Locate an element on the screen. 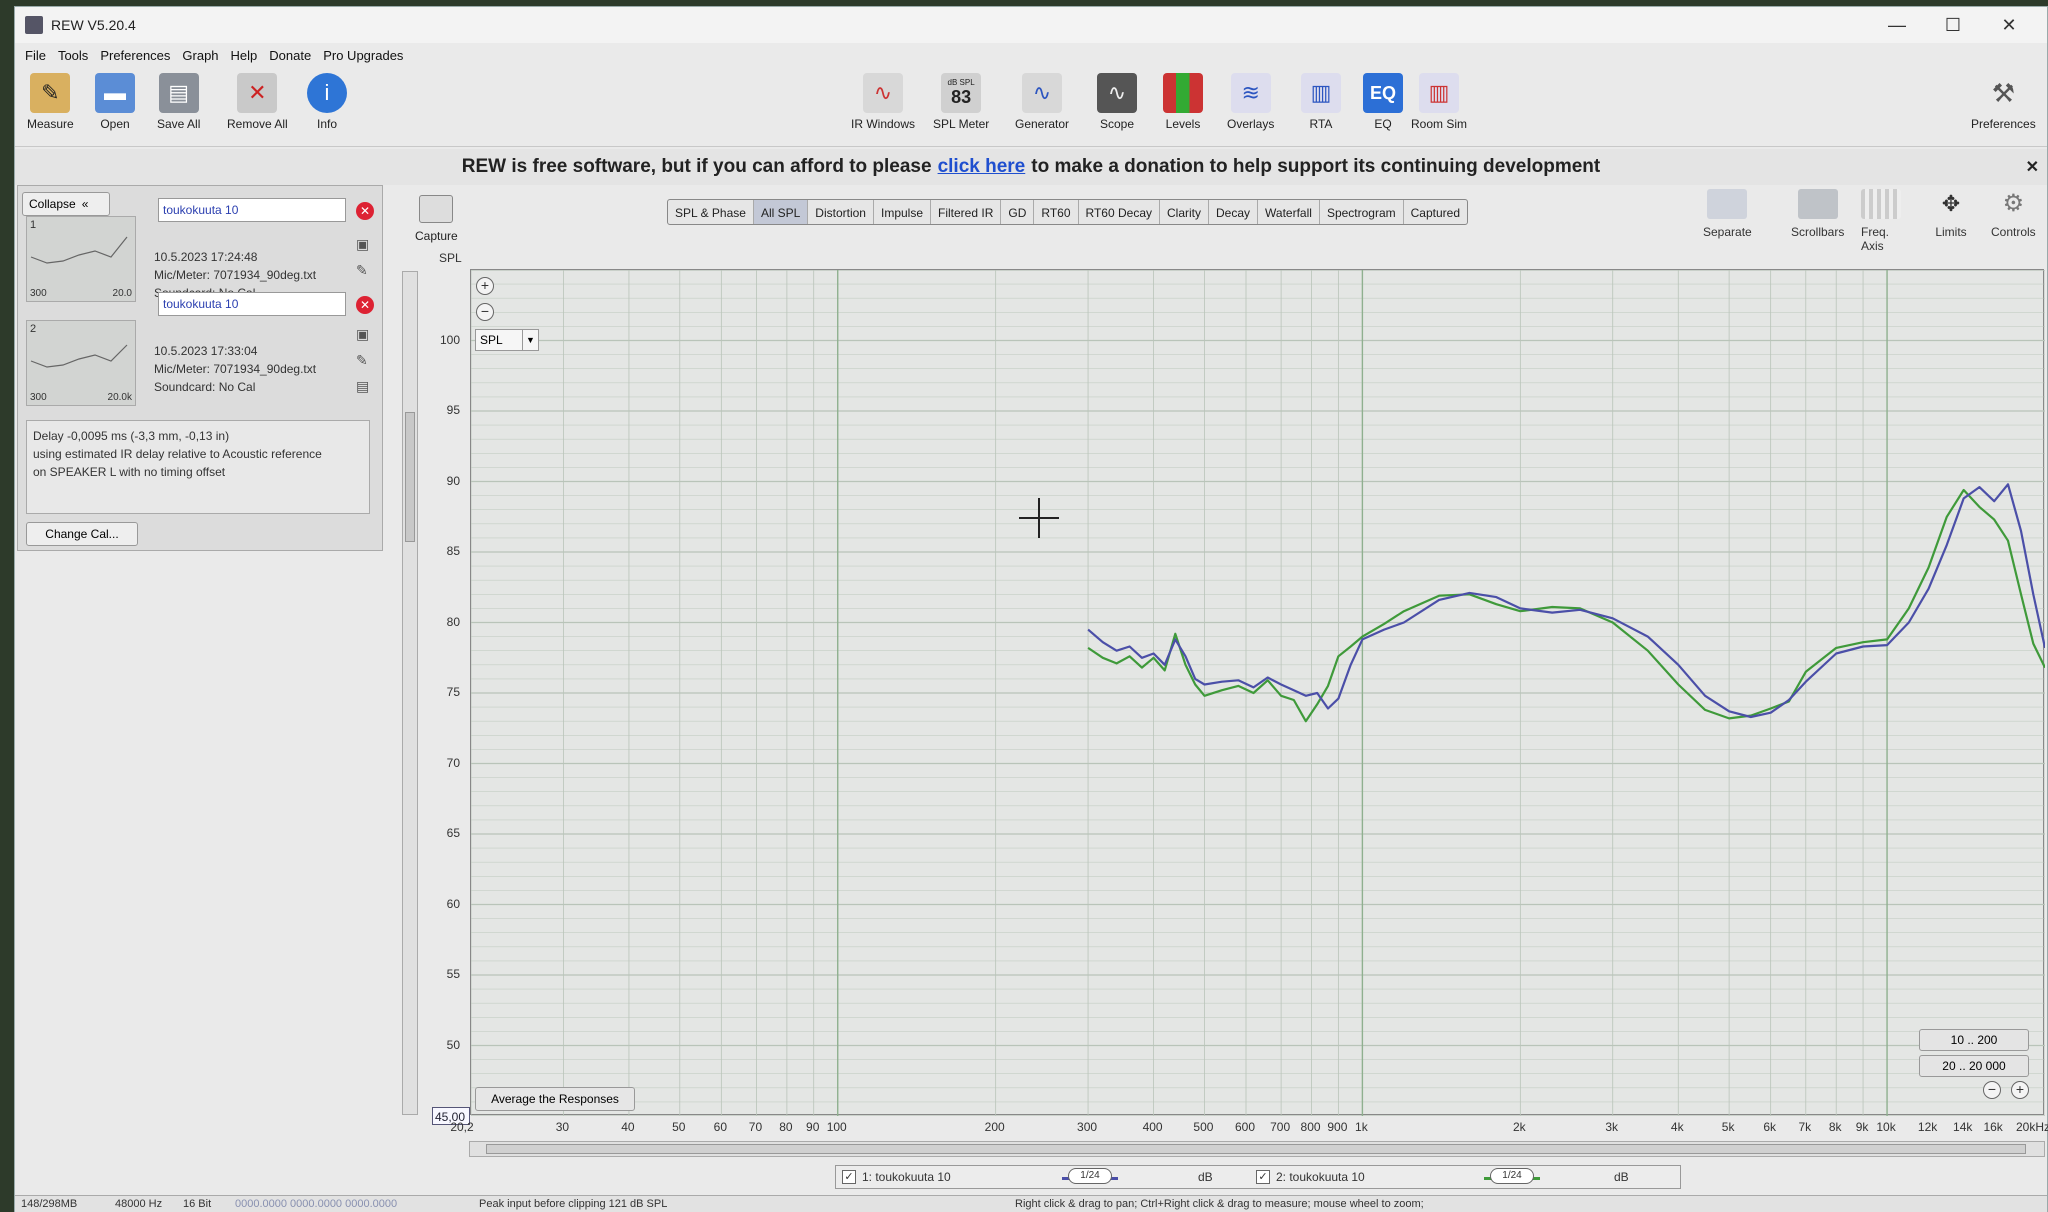 This screenshot has height=1212, width=2048. maximize-button: ☐ is located at coordinates (1953, 25).